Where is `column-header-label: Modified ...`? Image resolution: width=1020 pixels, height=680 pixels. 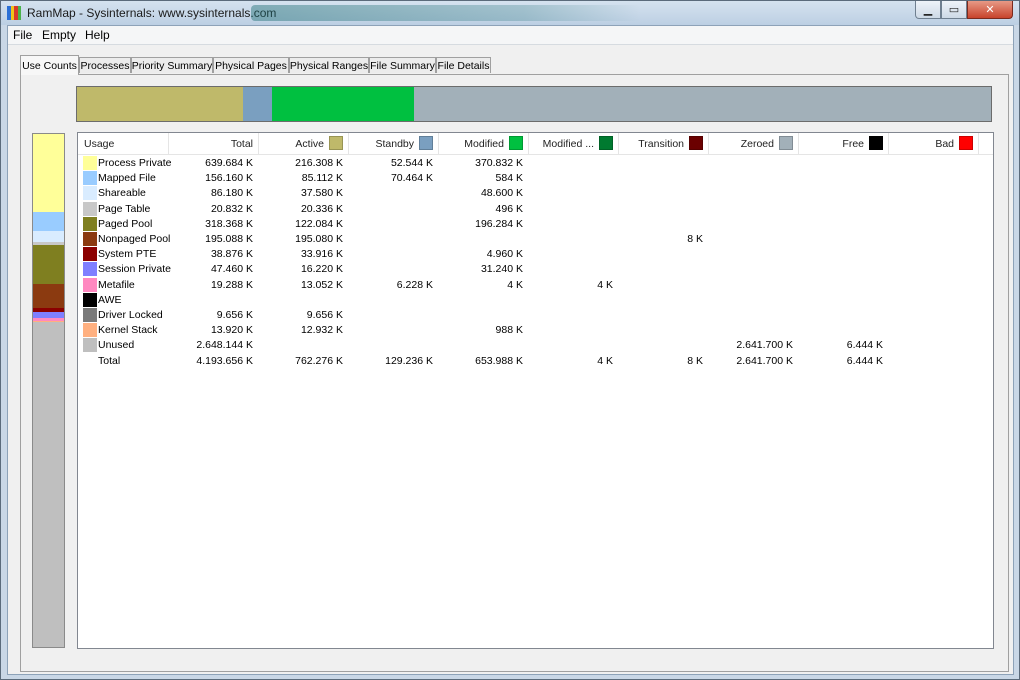 column-header-label: Modified ... is located at coordinates (568, 144).